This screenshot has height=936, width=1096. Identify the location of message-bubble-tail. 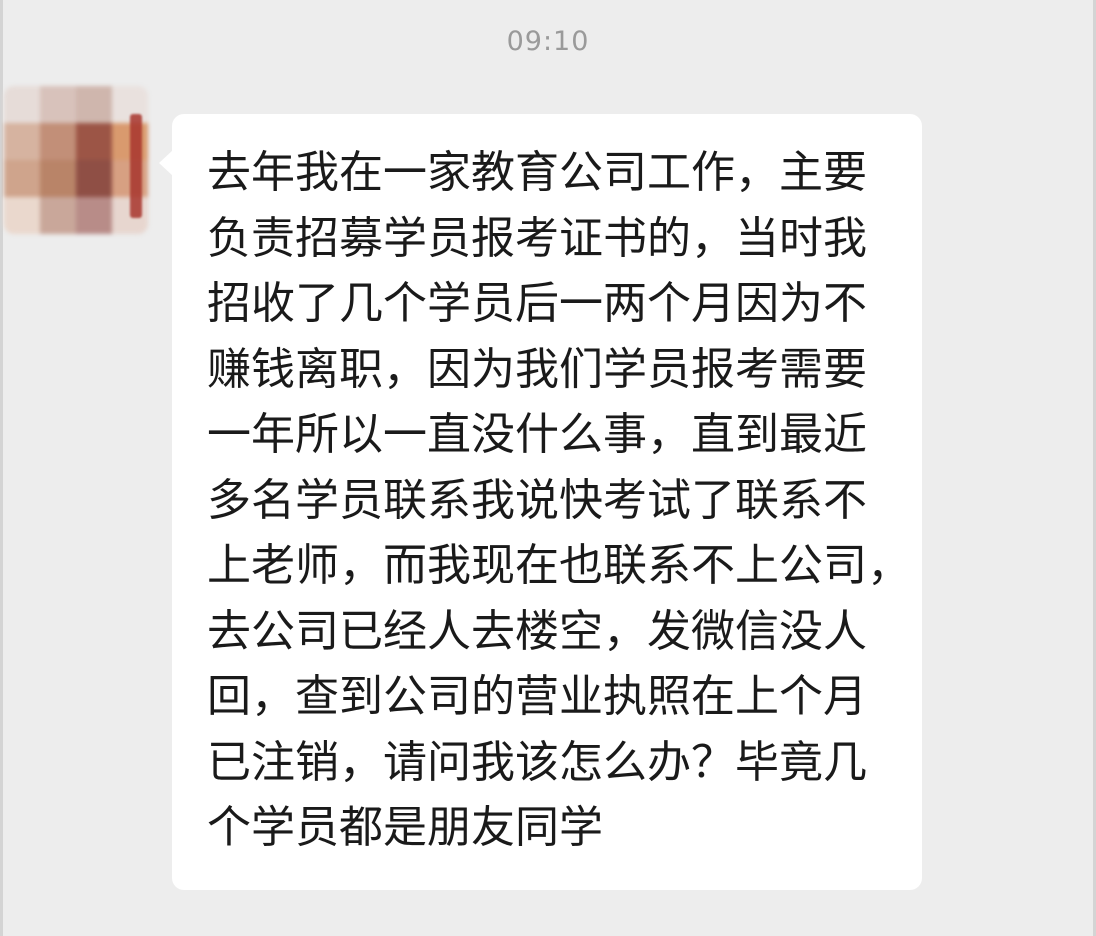
(166, 163).